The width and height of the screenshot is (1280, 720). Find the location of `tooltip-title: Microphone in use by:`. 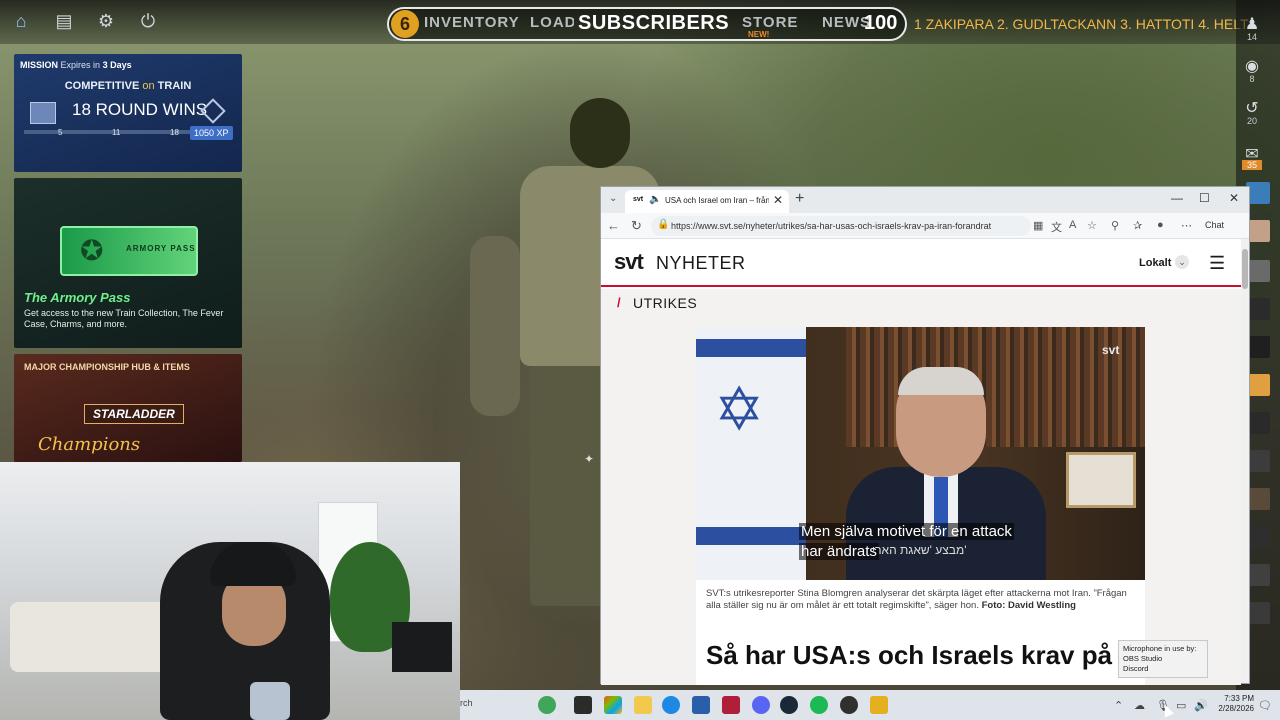

tooltip-title: Microphone in use by: is located at coordinates (1160, 648).